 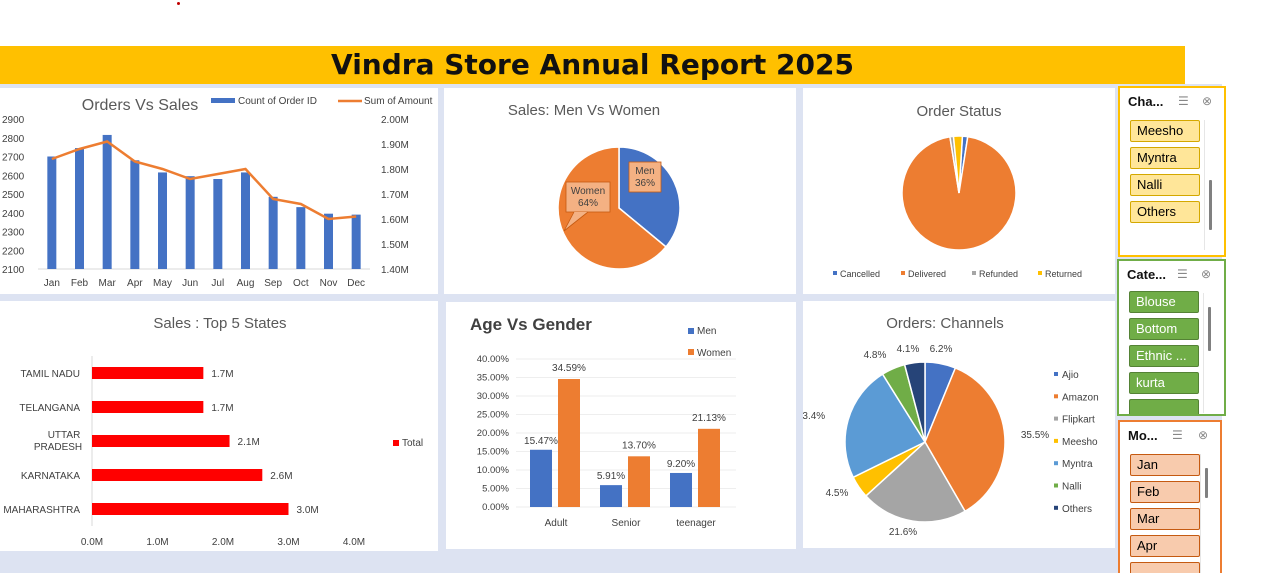 I want to click on channel-slicer: Cha... ☰ ⊗ Meesho Myntra Nalli Others, so click(x=1172, y=171).